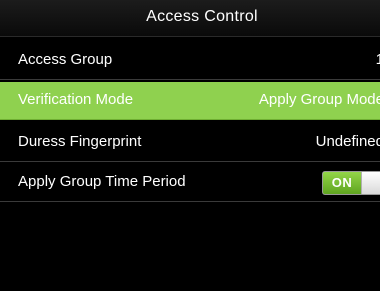 Image resolution: width=380 pixels, height=291 pixels. Describe the element at coordinates (80, 141) in the screenshot. I see `menu-item-label: Duress Fingerprint` at that location.